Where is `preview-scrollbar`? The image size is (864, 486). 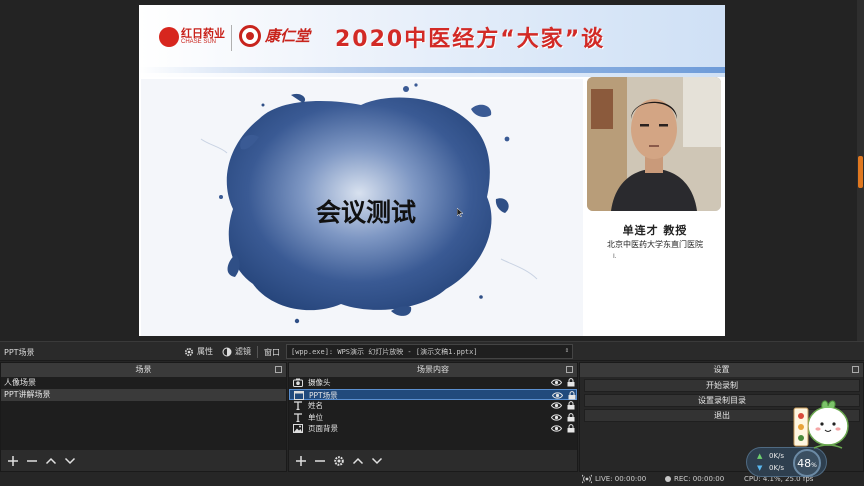 preview-scrollbar is located at coordinates (860, 170).